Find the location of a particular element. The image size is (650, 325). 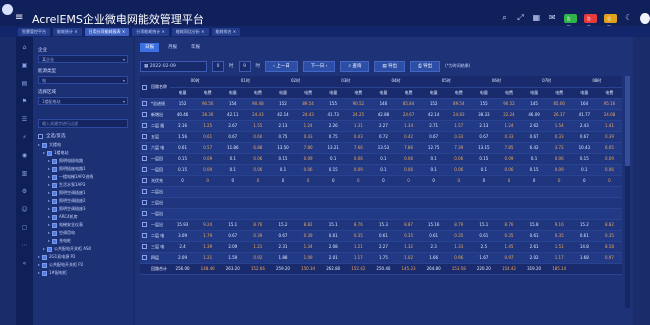

date-picker: ▦ 2022-02-09 is located at coordinates (173, 66).